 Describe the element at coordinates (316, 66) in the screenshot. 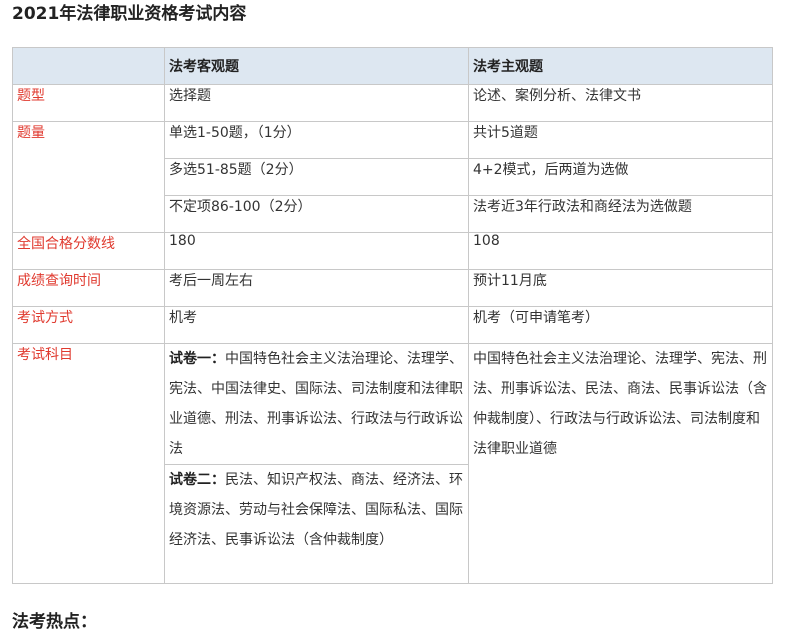

I see `header-objective: 法考客观题` at that location.